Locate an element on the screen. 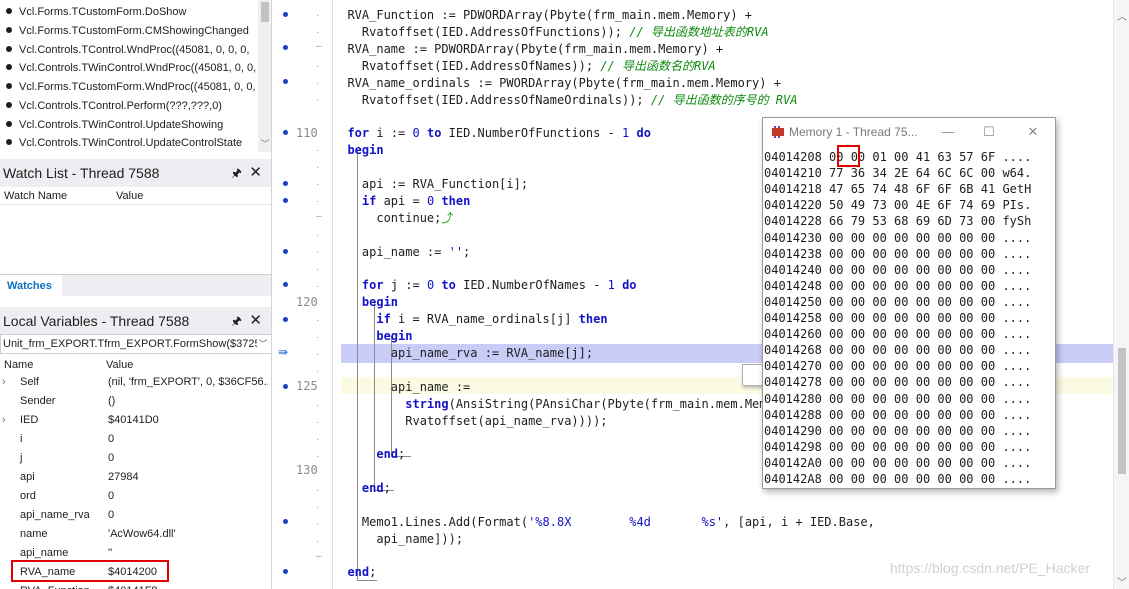 Image resolution: width=1129 pixels, height=589 pixels. local-variable-row: RVA_Function $40141F8 is located at coordinates (135, 585).